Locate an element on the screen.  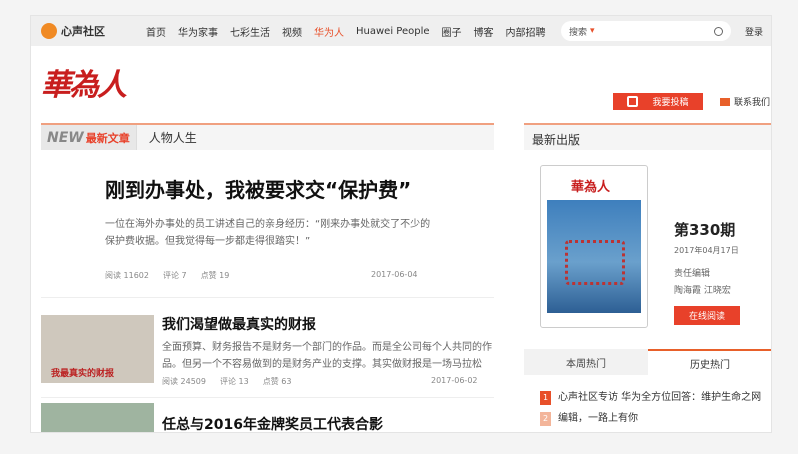
search-icon is located at coordinates (718, 31).